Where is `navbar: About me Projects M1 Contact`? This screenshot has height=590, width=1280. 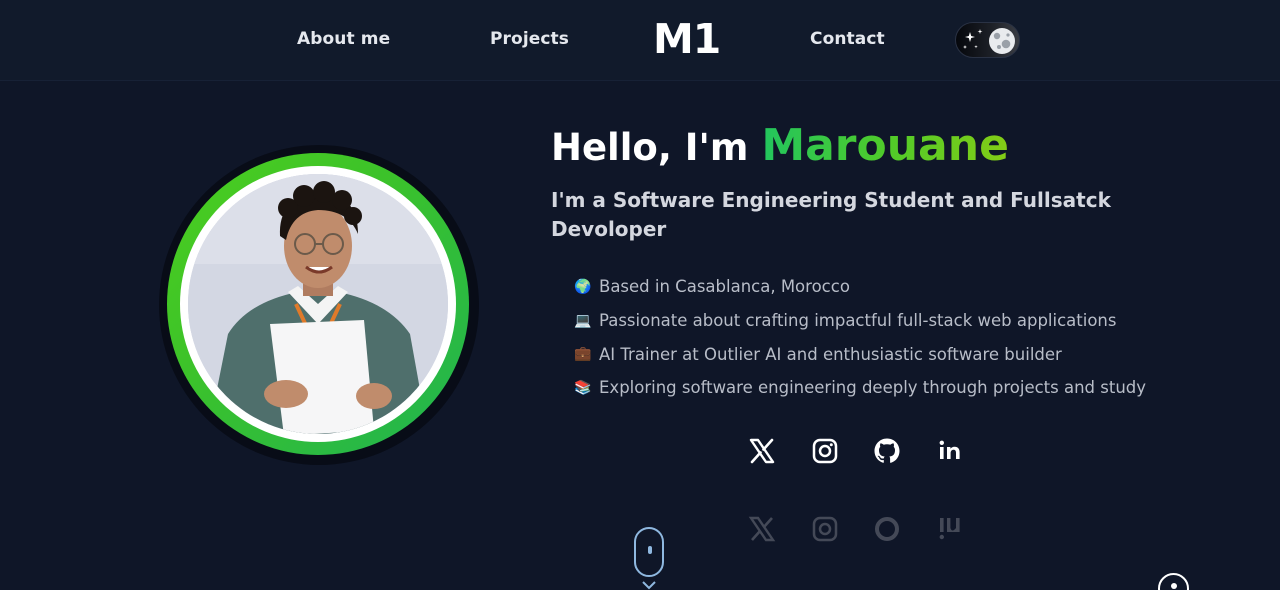
navbar: About me Projects M1 Contact is located at coordinates (640, 40).